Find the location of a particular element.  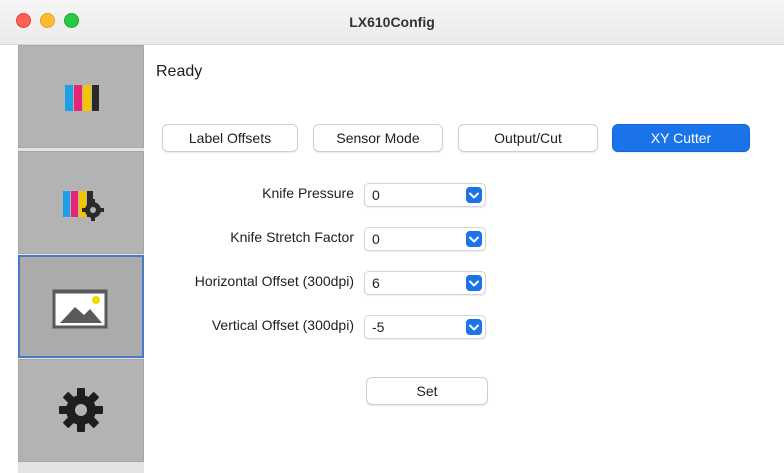

knife-pressure-select: 0 is located at coordinates (425, 195).